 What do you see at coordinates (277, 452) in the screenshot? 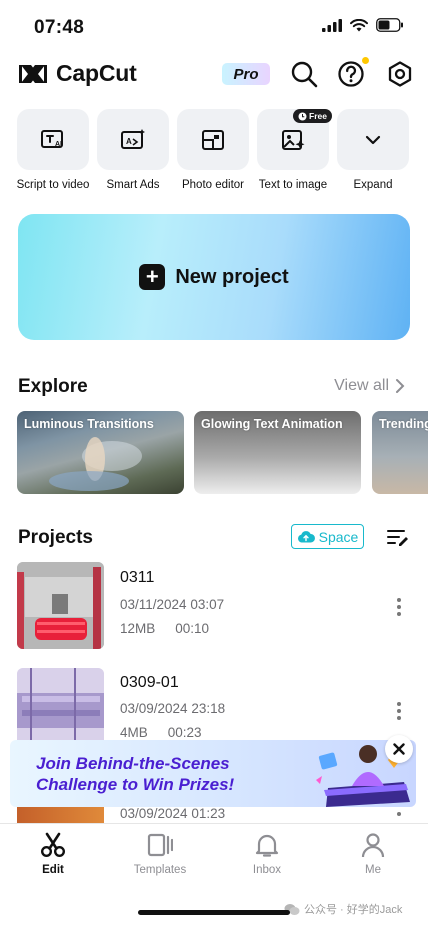
I see `explore-card-glowing-text: Glowing Text Animation` at bounding box center [277, 452].